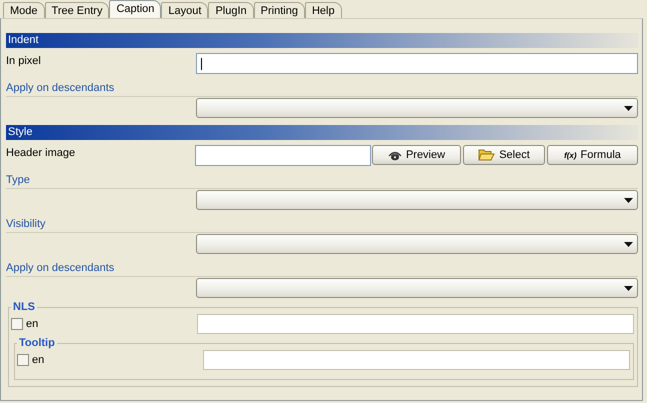  What do you see at coordinates (570, 155) in the screenshot?
I see `function-icon: f(x)` at bounding box center [570, 155].